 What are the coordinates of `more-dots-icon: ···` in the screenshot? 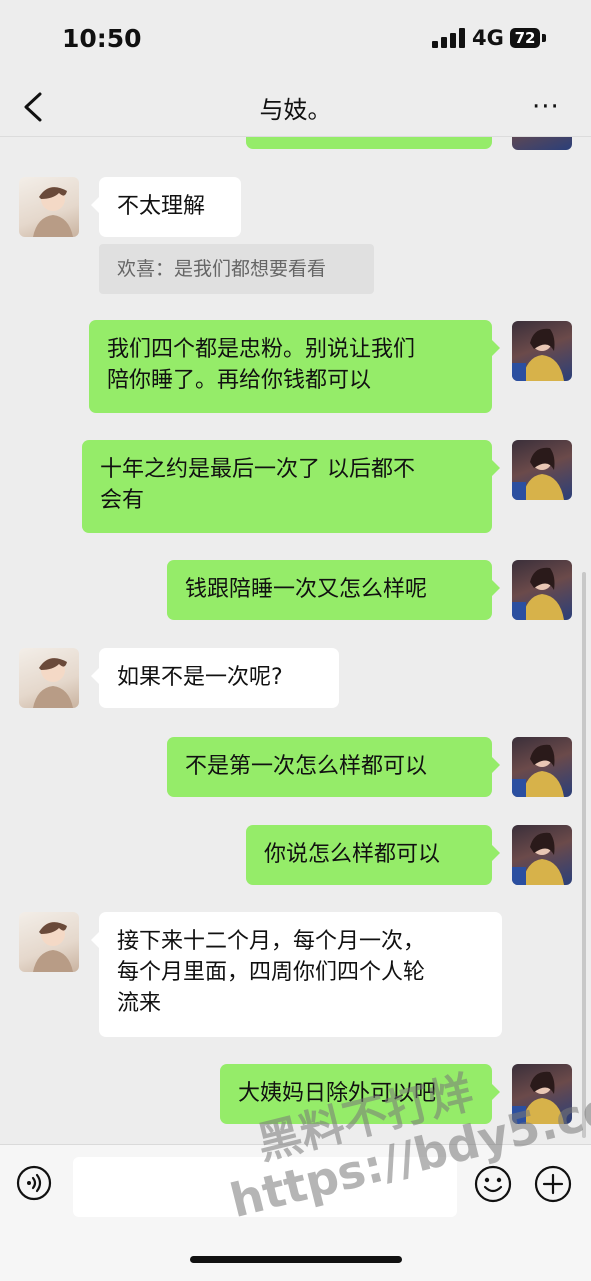 It's located at (549, 107).